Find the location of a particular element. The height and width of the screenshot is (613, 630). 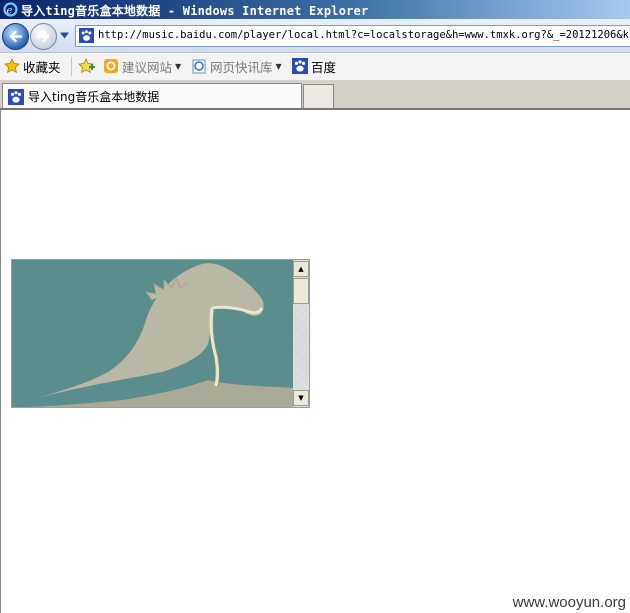

baidu-favorite-link: 百度 is located at coordinates (314, 66).